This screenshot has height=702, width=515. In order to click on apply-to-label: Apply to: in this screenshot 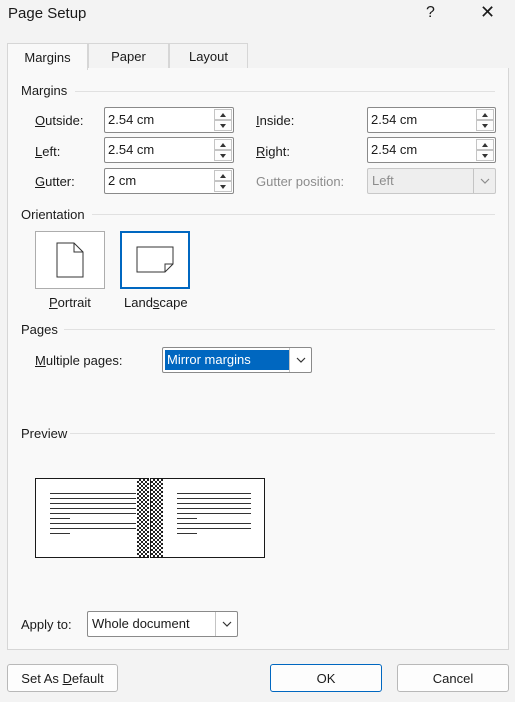, I will do `click(46, 624)`.